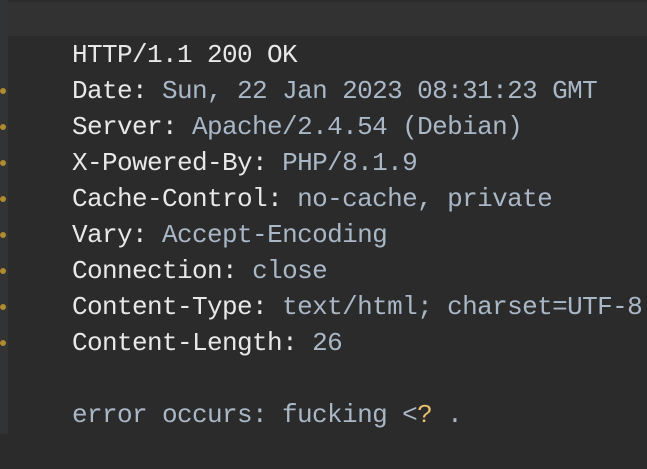  I want to click on header-value: 26, so click(327, 343).